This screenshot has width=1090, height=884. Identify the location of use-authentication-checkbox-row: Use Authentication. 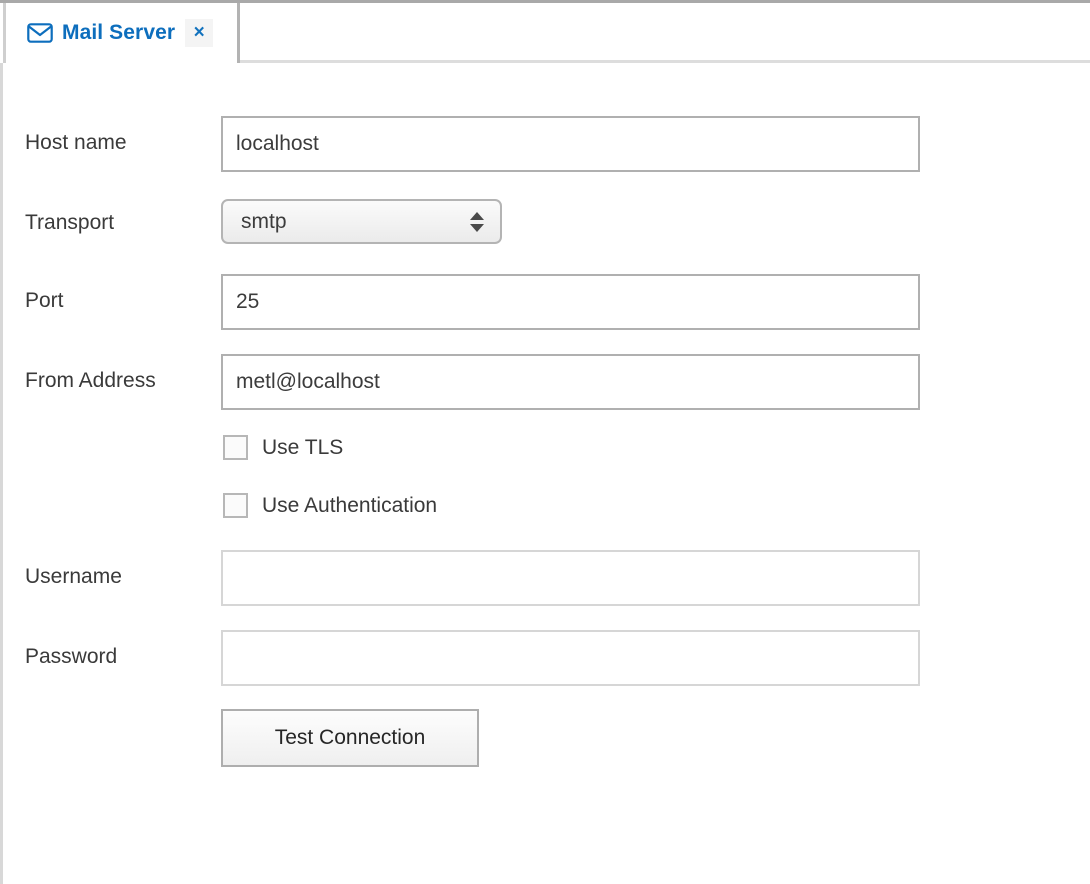
(330, 505).